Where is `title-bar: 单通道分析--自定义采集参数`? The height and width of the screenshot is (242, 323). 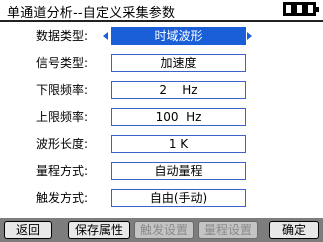
title-bar: 单通道分析--自定义采集参数 is located at coordinates (161, 11).